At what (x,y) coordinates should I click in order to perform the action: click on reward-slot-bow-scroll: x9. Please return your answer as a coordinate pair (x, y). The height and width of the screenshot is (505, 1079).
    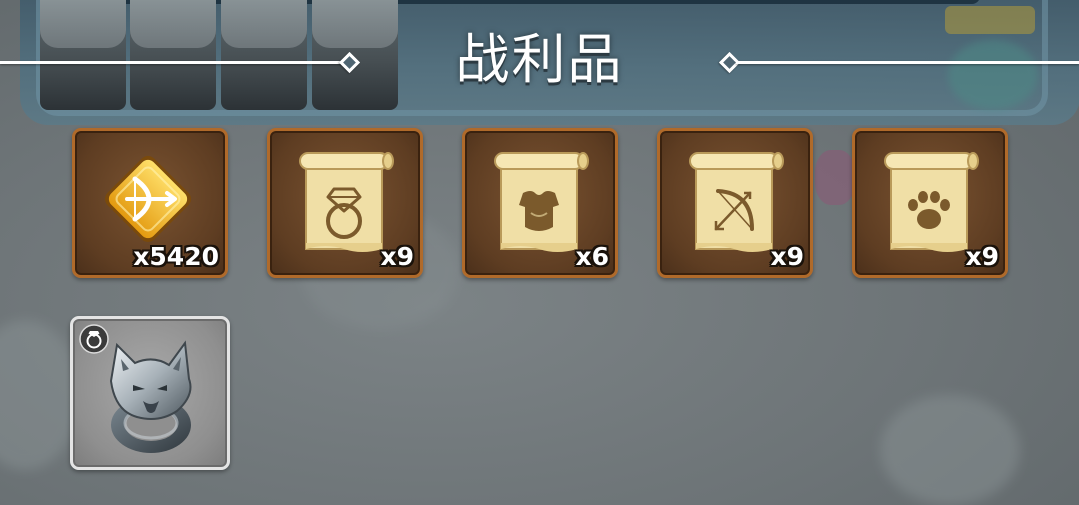
    Looking at the image, I should click on (735, 203).